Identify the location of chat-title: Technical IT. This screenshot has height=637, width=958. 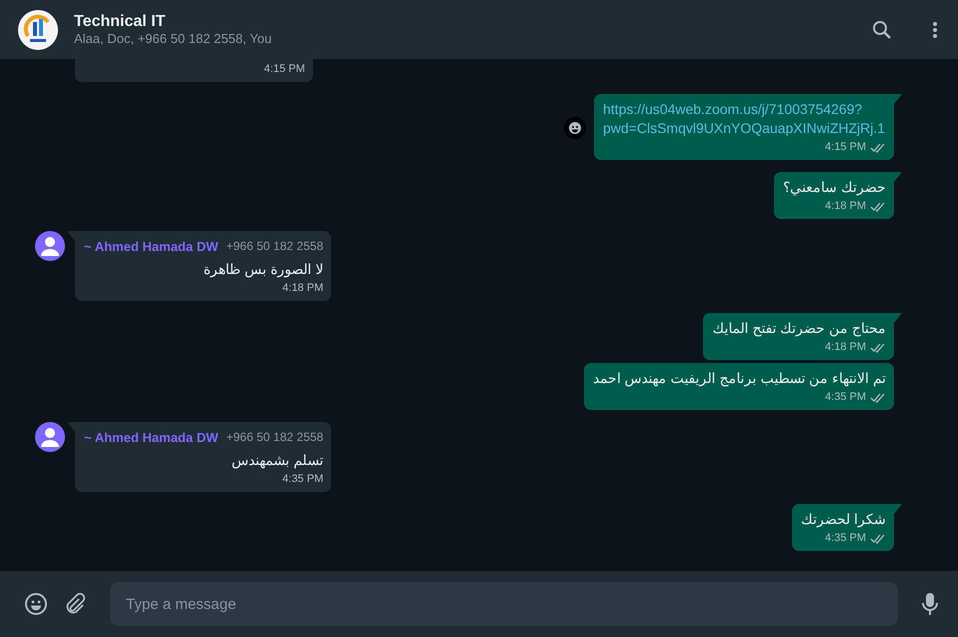
(120, 21).